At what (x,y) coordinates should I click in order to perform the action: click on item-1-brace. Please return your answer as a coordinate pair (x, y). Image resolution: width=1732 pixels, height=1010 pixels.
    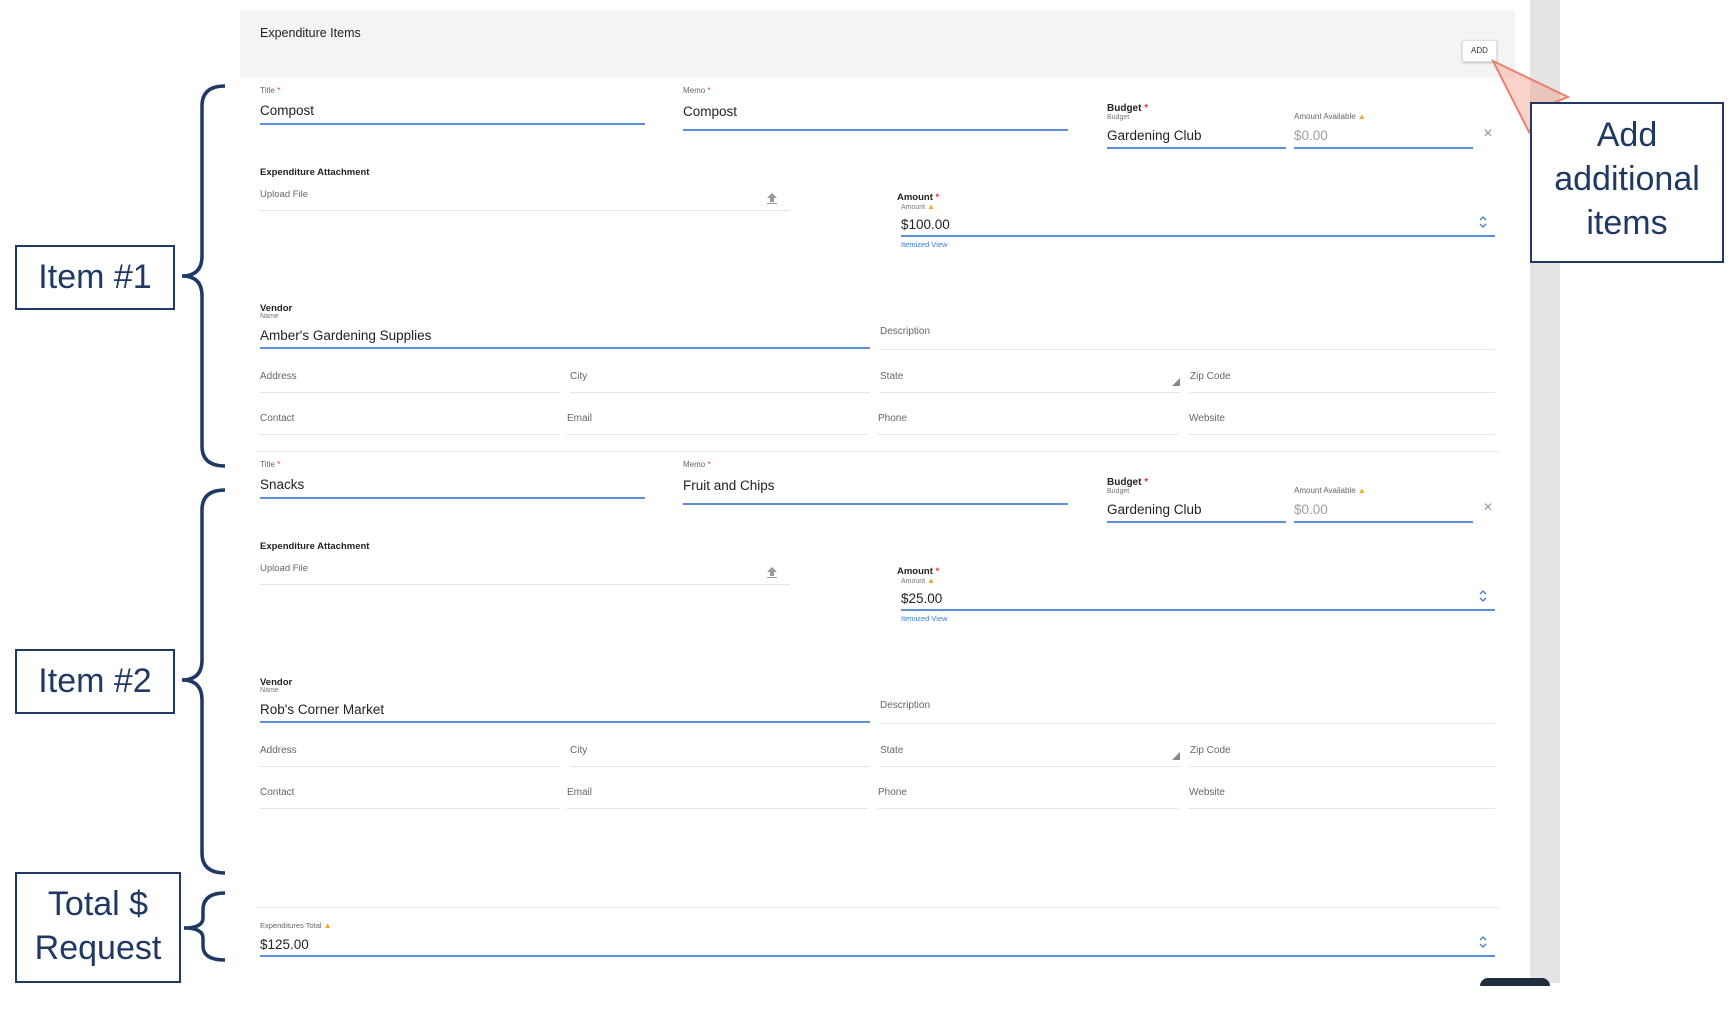
    Looking at the image, I should click on (203, 276).